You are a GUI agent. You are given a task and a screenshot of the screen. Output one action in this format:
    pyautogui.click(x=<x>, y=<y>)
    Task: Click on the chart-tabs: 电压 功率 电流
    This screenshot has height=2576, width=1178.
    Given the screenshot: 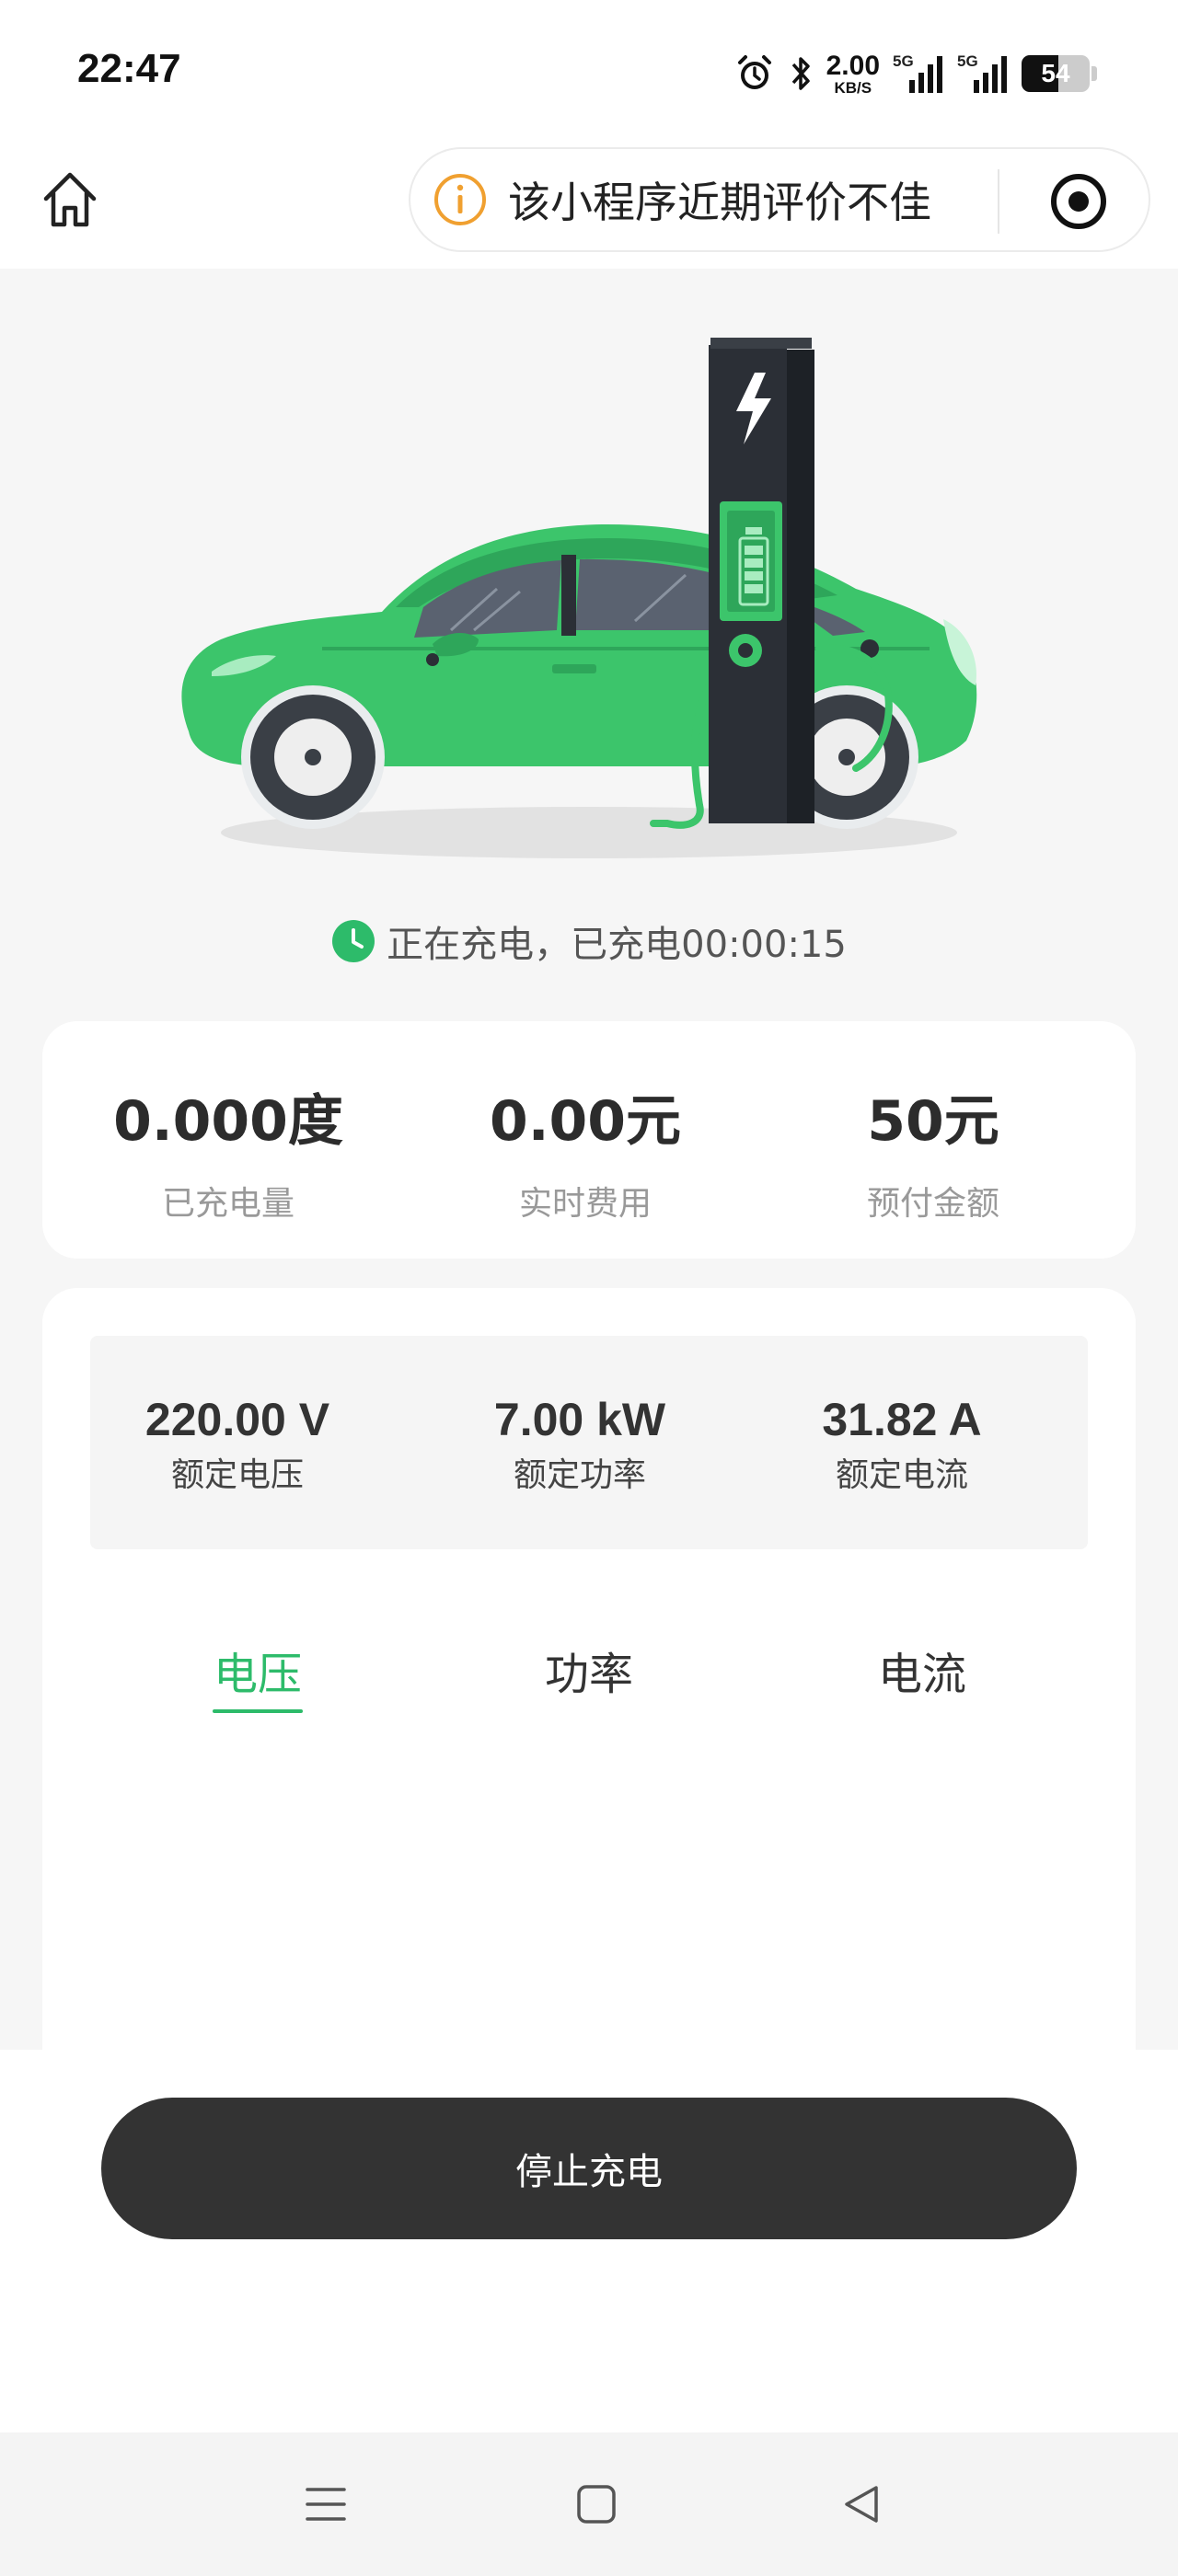 What is the action you would take?
    pyautogui.click(x=589, y=1684)
    